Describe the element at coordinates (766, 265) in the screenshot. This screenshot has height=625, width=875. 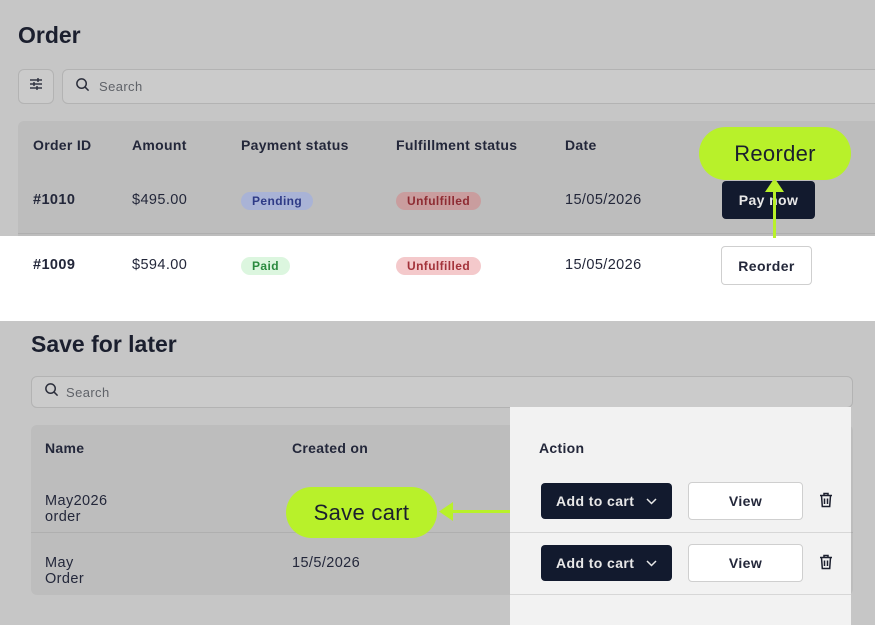
I see `reorder-button: Reorder` at that location.